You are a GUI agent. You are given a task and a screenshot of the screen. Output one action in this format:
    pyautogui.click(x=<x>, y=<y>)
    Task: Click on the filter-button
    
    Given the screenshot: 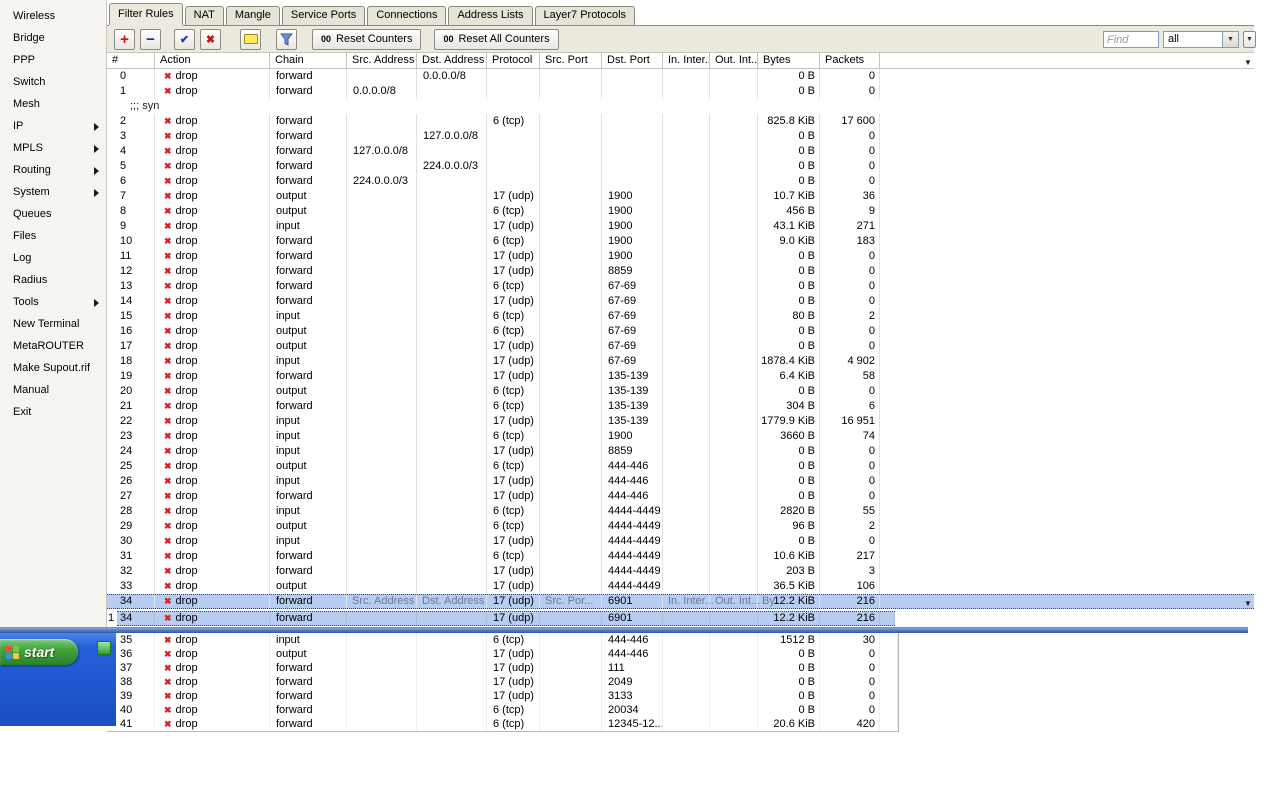 What is the action you would take?
    pyautogui.click(x=286, y=39)
    